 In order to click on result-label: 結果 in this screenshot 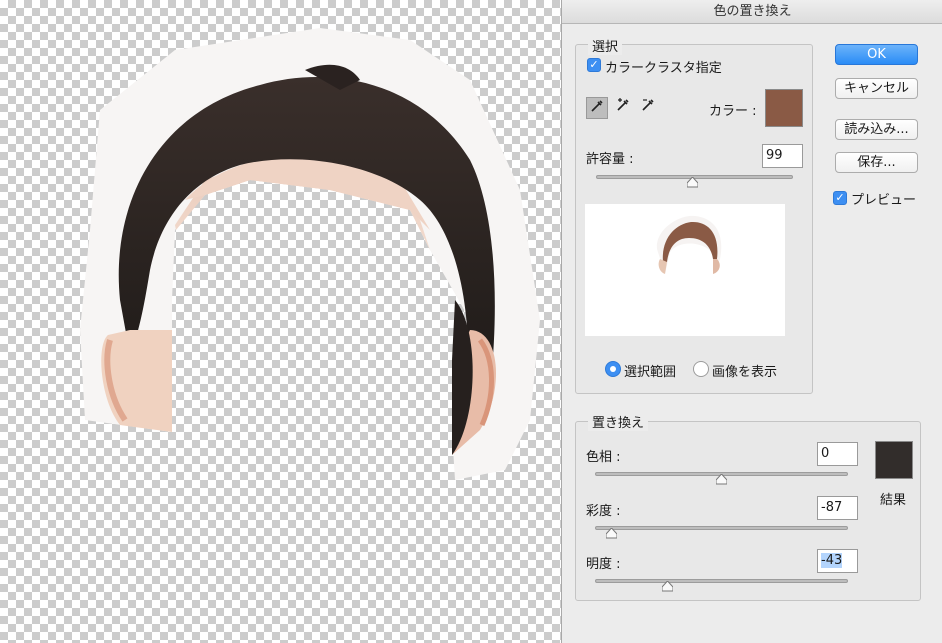, I will do `click(893, 500)`.